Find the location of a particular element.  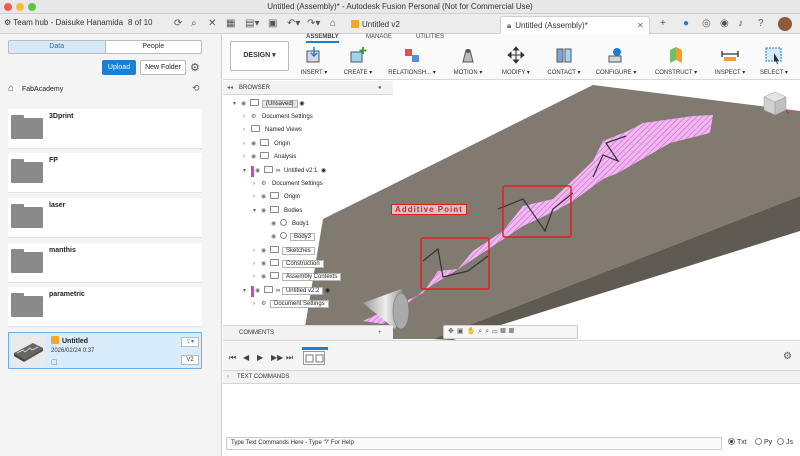

tree-item: › Named Views is located at coordinates (273, 130).